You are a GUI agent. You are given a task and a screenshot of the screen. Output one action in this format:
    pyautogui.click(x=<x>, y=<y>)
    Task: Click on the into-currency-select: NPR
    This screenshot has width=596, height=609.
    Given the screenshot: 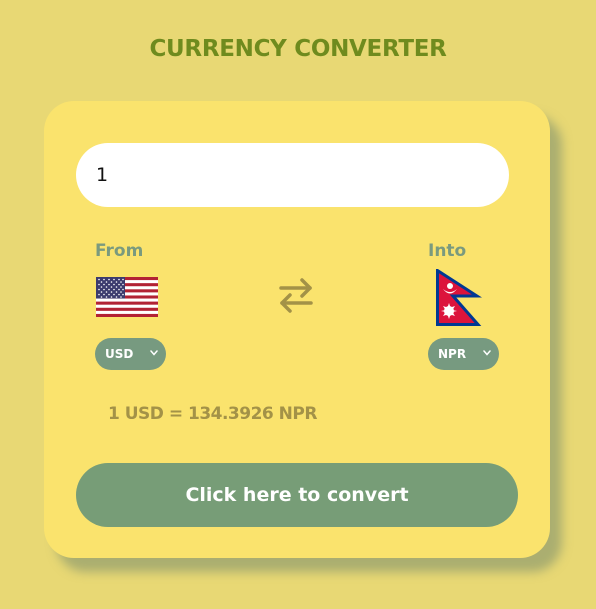 What is the action you would take?
    pyautogui.click(x=463, y=354)
    